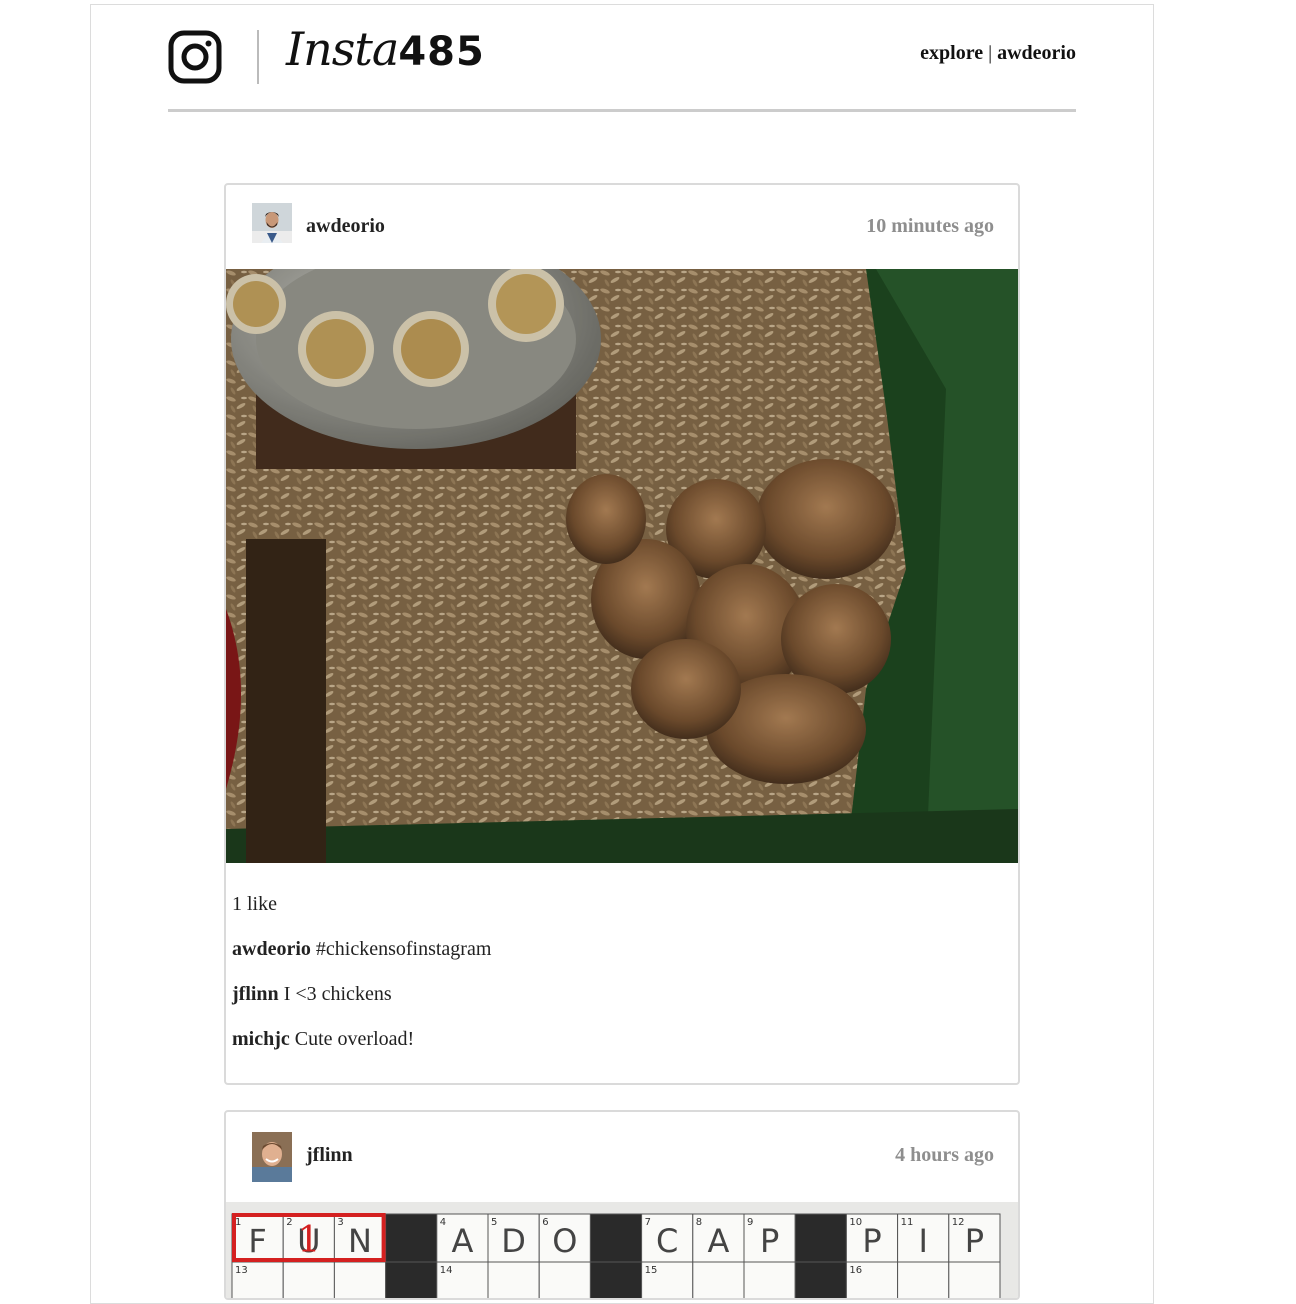  I want to click on comment-text: I <3 chickens, so click(337, 994).